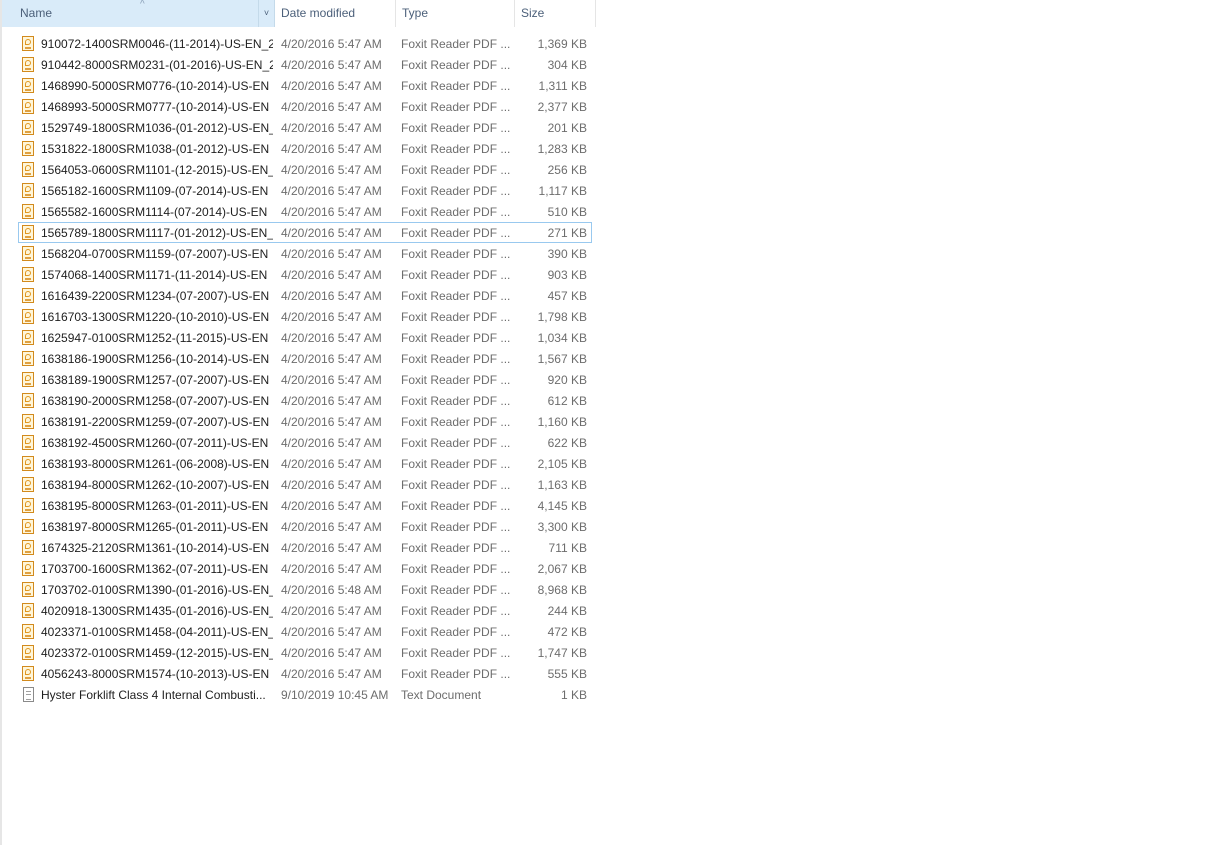  I want to click on column-header-type: Type, so click(455, 13).